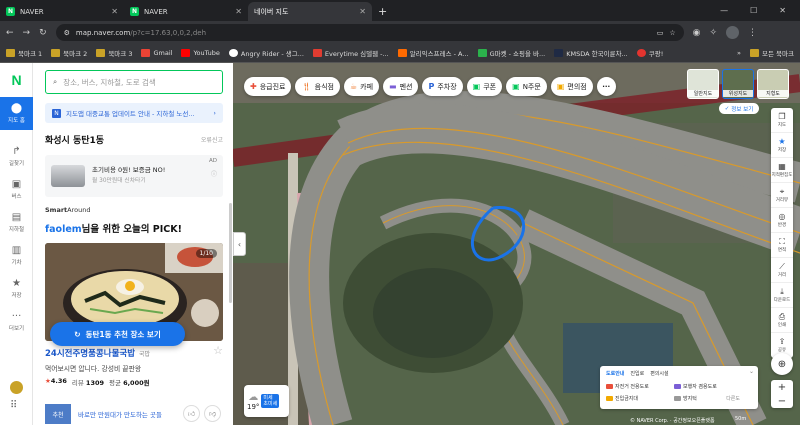 The width and height of the screenshot is (800, 425). What do you see at coordinates (317, 86) in the screenshot?
I see `chip-restaurant: 🍴︎ 음식점` at bounding box center [317, 86].